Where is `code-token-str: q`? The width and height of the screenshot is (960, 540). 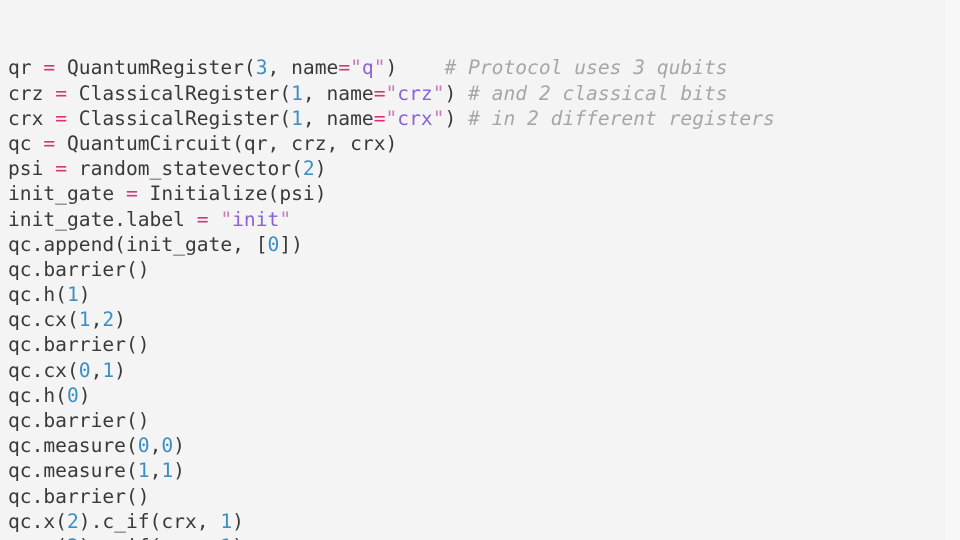 code-token-str: q is located at coordinates (367, 68).